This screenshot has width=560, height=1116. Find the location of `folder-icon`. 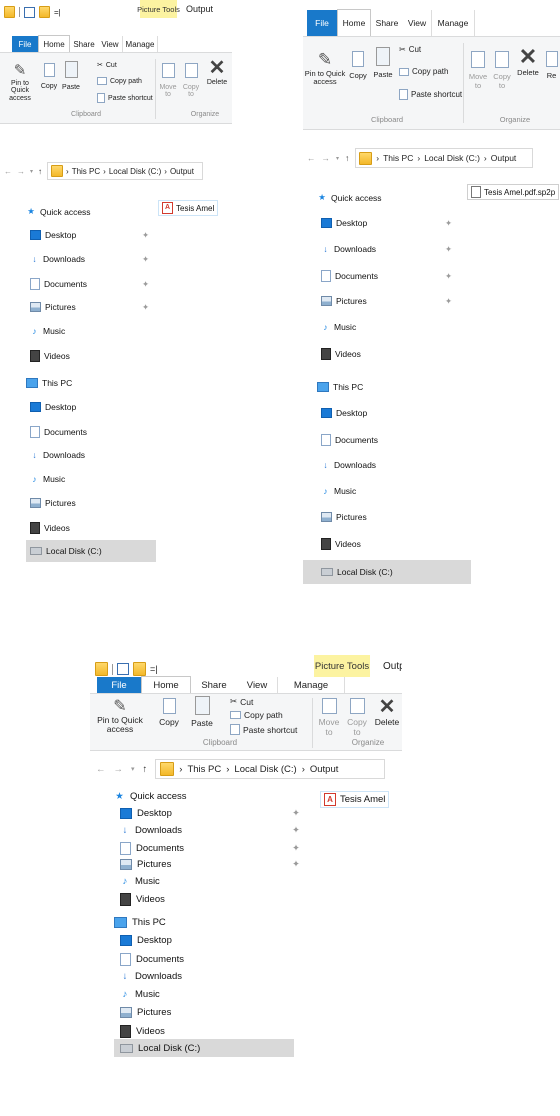

folder-icon is located at coordinates (9, 12).